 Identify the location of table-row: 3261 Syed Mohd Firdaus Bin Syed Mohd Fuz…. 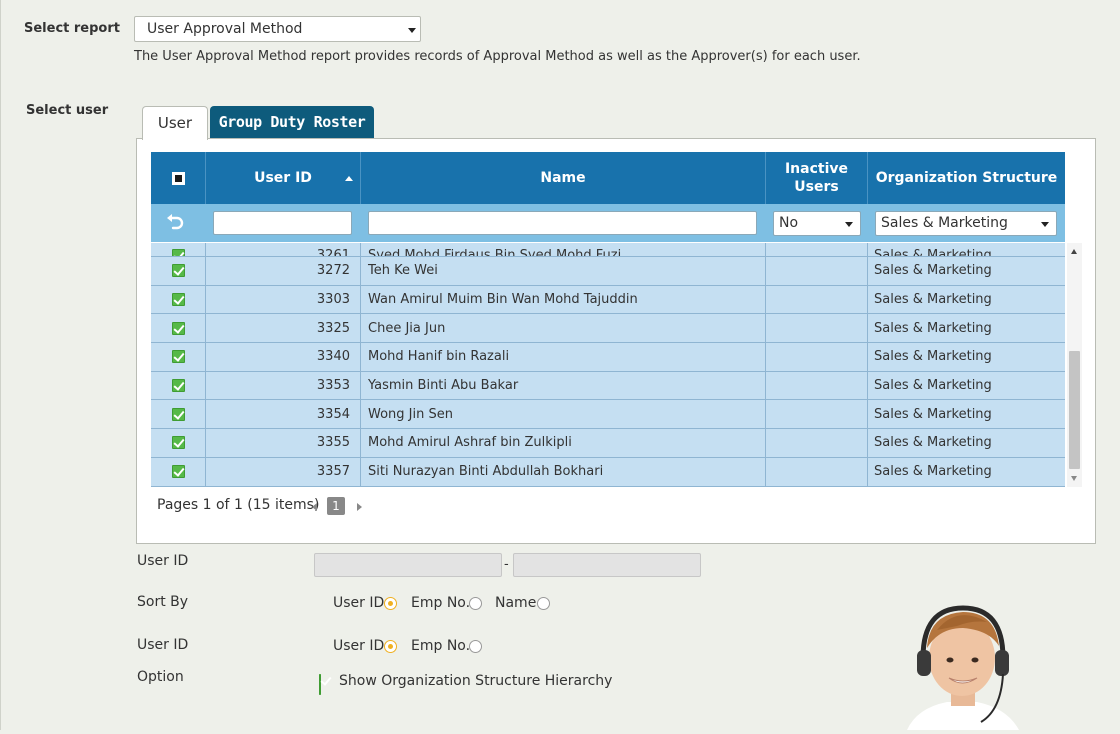
(608, 250).